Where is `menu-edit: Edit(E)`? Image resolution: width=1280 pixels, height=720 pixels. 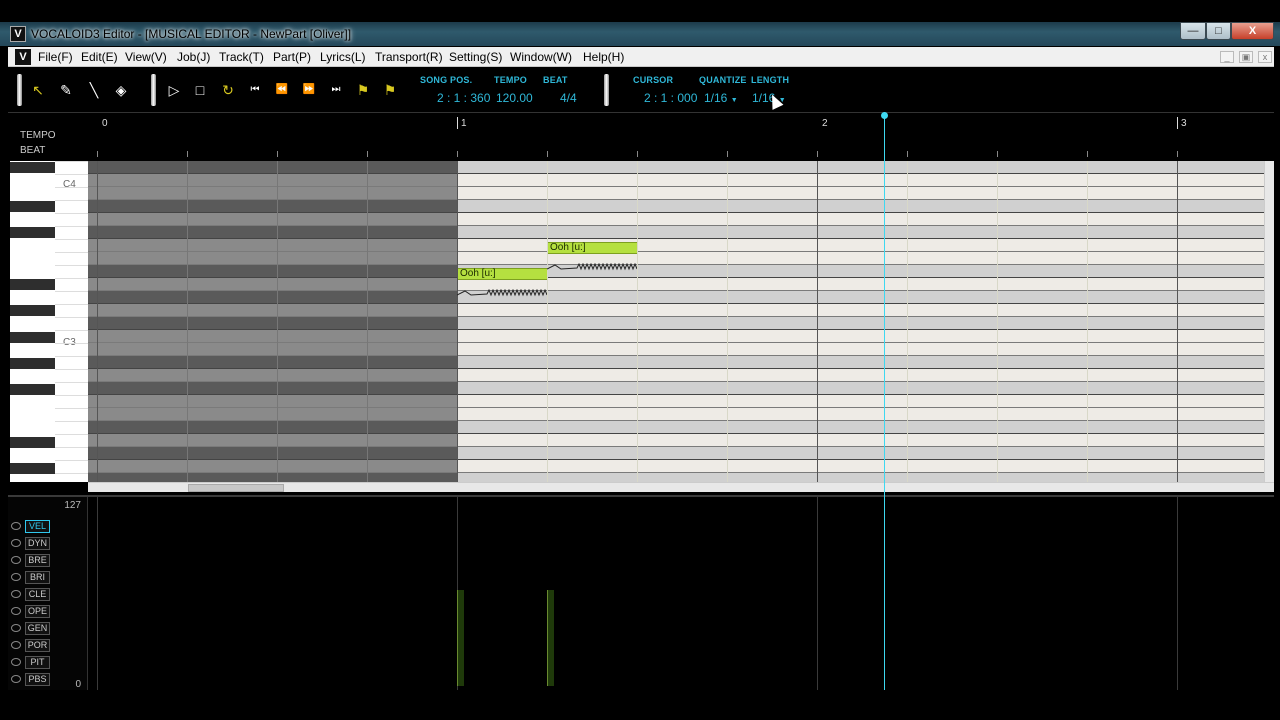
menu-edit: Edit(E) is located at coordinates (99, 57).